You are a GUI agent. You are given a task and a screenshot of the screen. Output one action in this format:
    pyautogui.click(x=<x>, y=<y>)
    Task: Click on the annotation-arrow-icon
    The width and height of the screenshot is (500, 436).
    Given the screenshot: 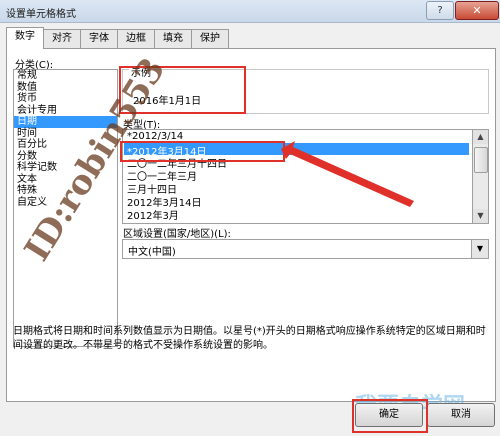 What is the action you would take?
    pyautogui.click(x=347, y=174)
    